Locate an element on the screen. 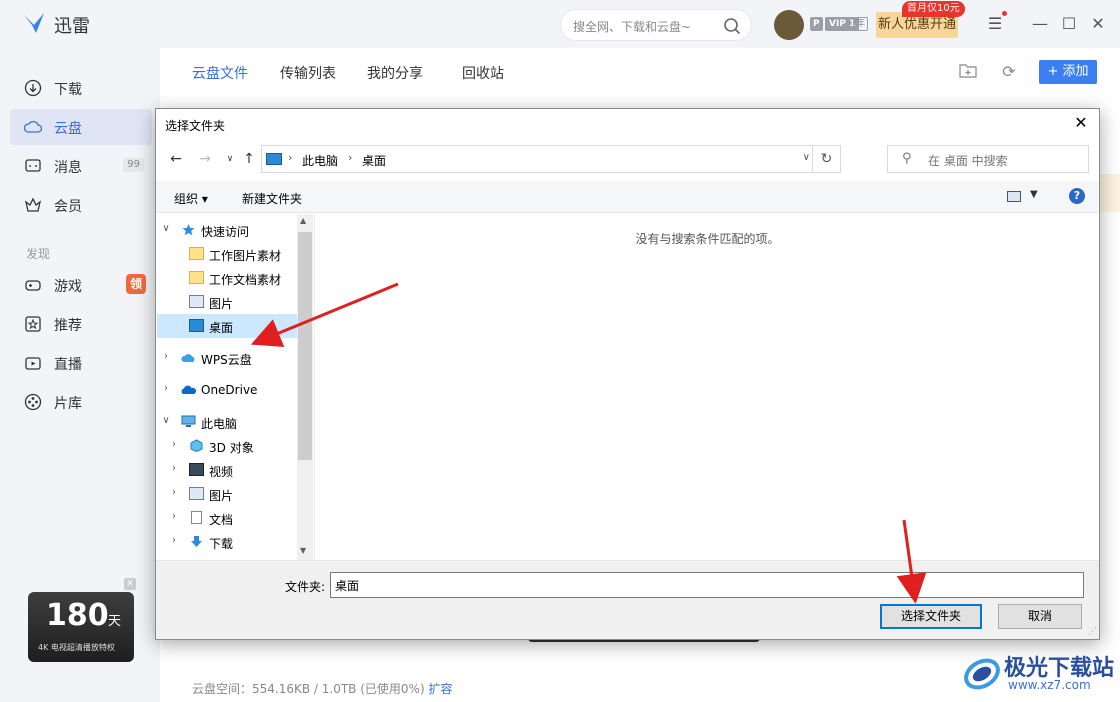 This screenshot has width=1120, height=702. sidebar-item-games: 游戏 领 is located at coordinates (81, 285).